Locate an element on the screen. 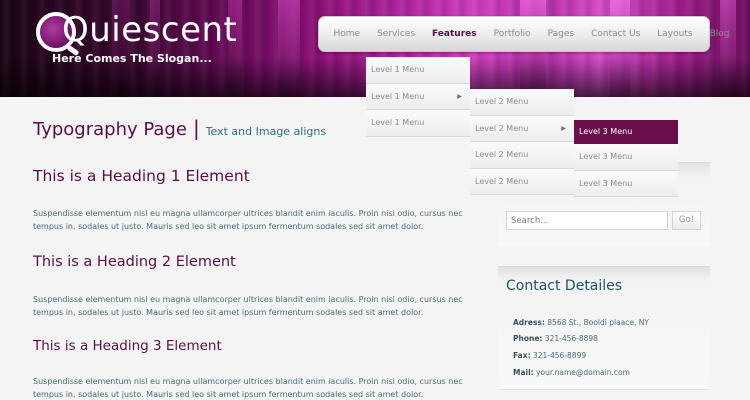  address-value: 8568 St., Booldi plaace, NY is located at coordinates (598, 322).